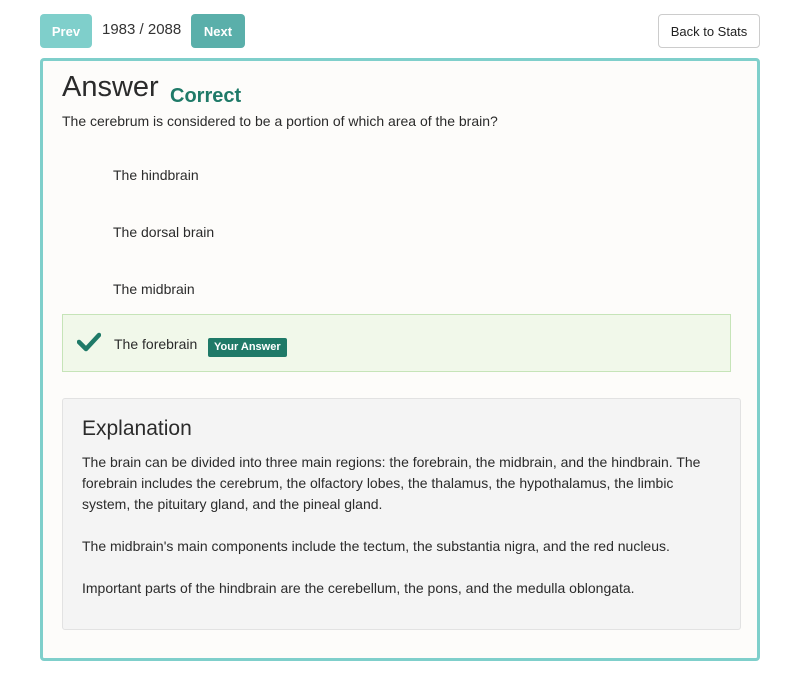 The height and width of the screenshot is (685, 800). Describe the element at coordinates (164, 232) in the screenshot. I see `option-label: The dorsal brain` at that location.